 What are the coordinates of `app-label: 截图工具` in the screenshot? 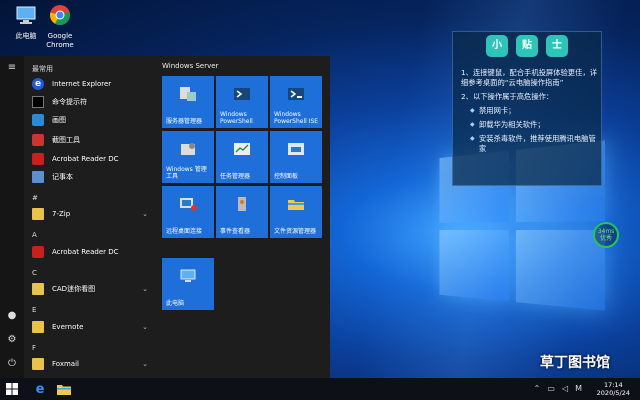 It's located at (66, 140).